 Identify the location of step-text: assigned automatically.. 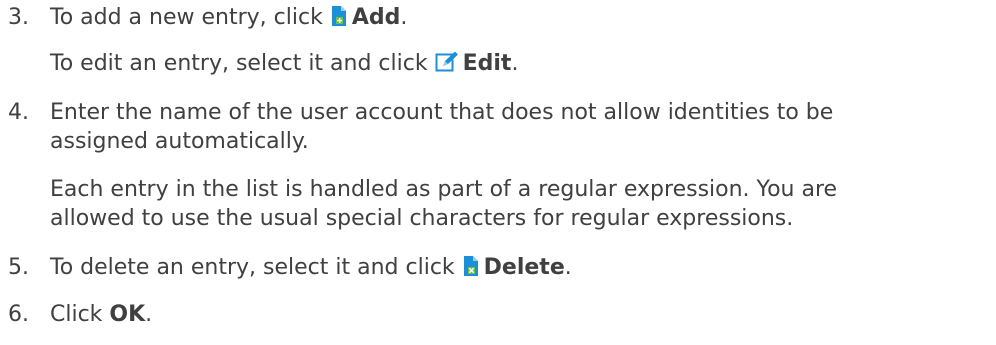
(179, 141).